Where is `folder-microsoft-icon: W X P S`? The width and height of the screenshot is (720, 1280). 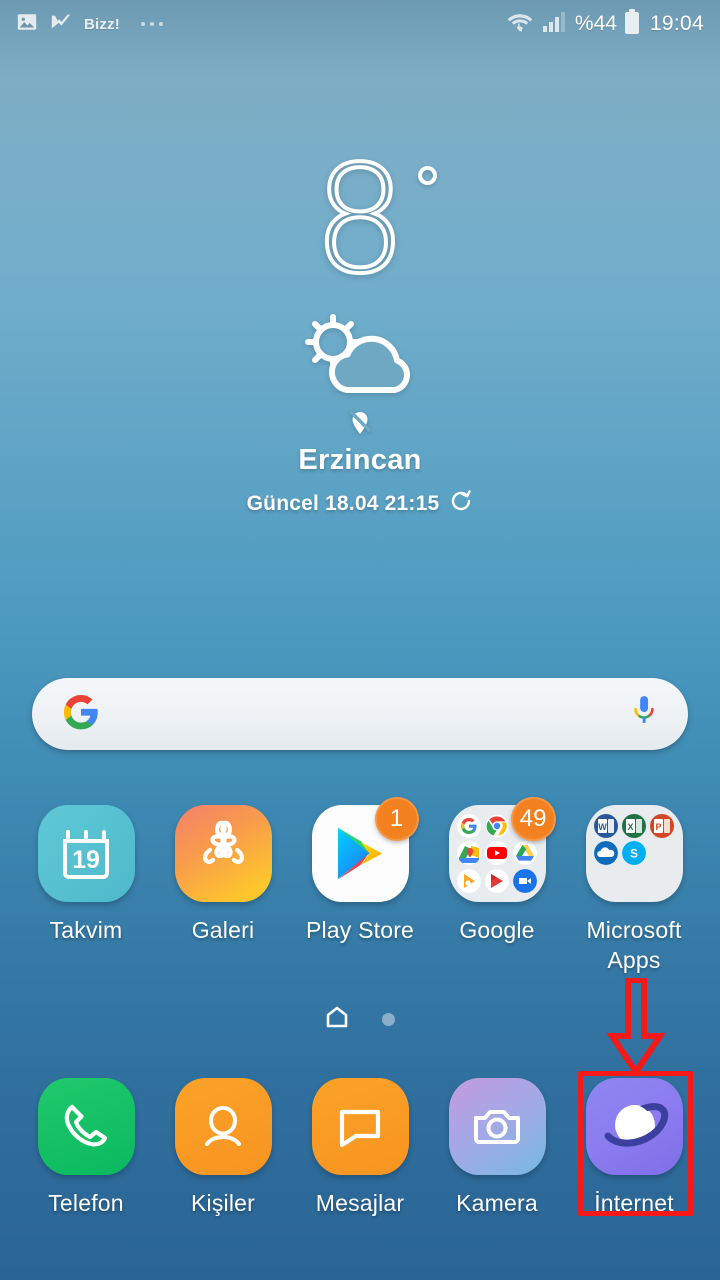 folder-microsoft-icon: W X P S is located at coordinates (634, 853).